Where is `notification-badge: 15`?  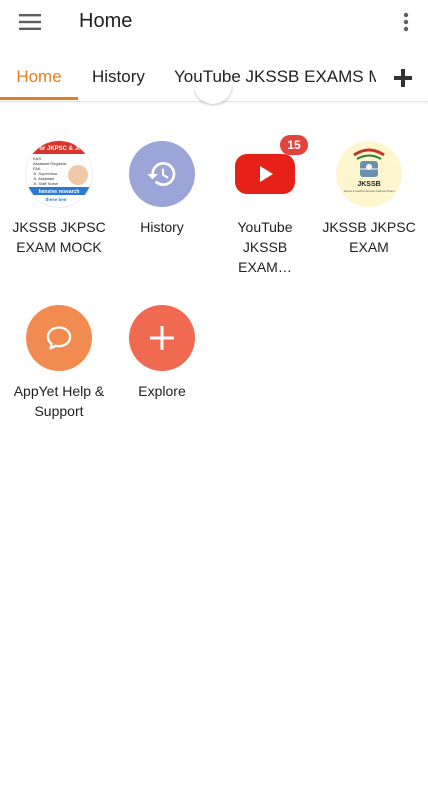
notification-badge: 15 is located at coordinates (294, 145).